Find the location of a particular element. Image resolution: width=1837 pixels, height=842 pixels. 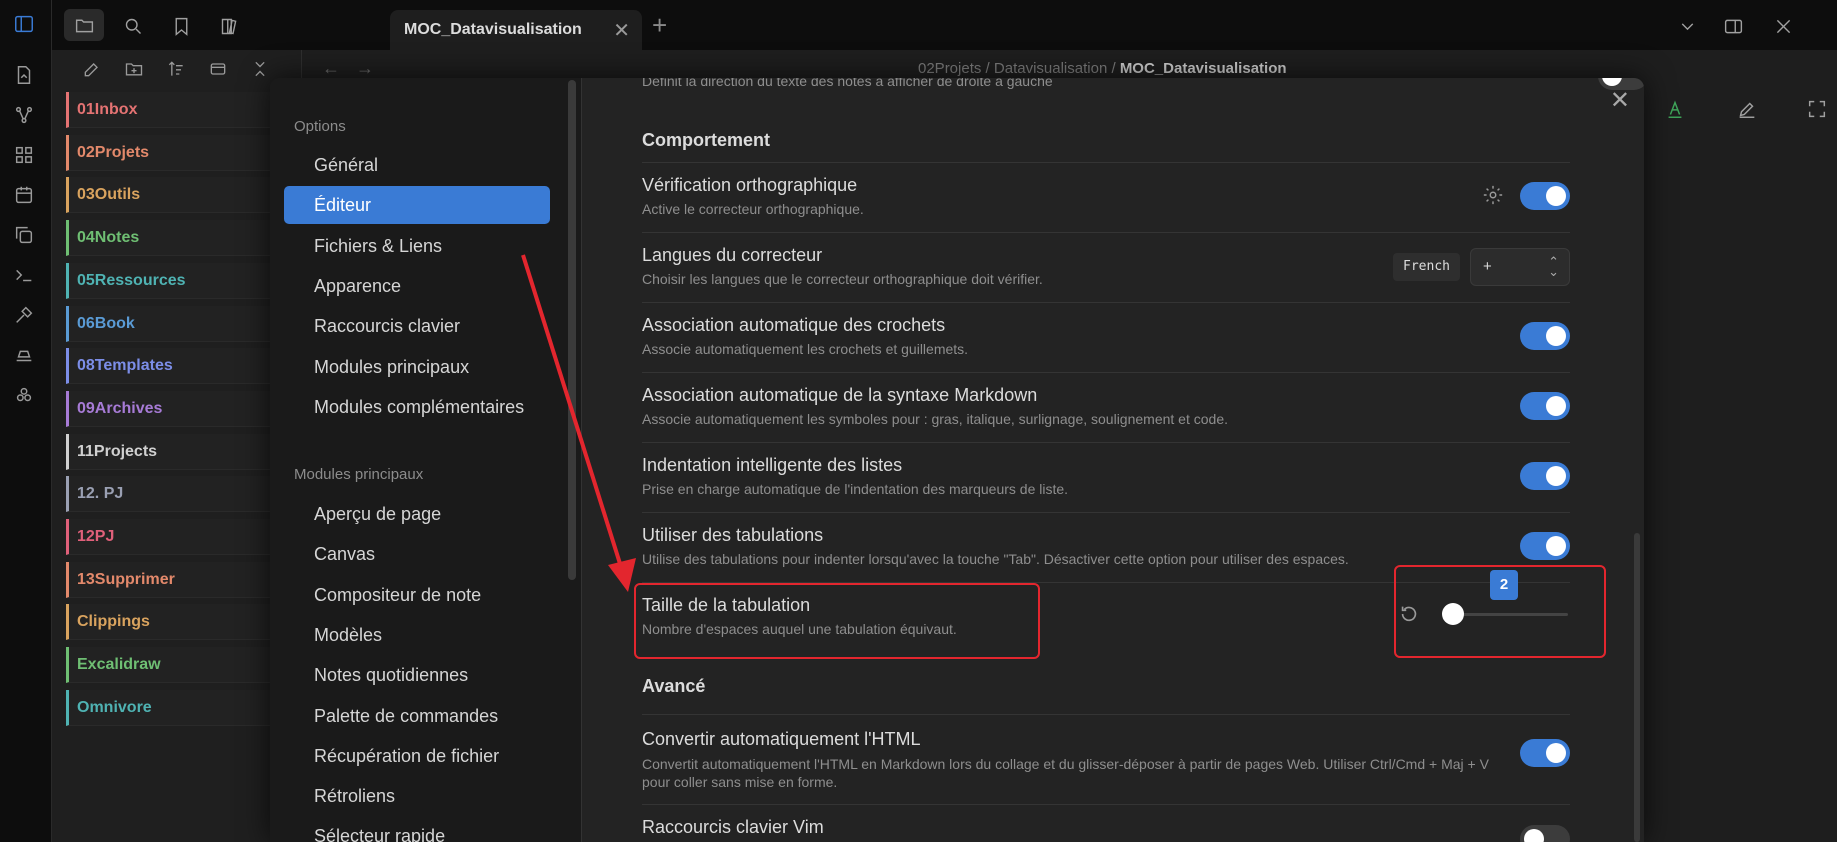

core-module-item: Rétroliens is located at coordinates (417, 796).